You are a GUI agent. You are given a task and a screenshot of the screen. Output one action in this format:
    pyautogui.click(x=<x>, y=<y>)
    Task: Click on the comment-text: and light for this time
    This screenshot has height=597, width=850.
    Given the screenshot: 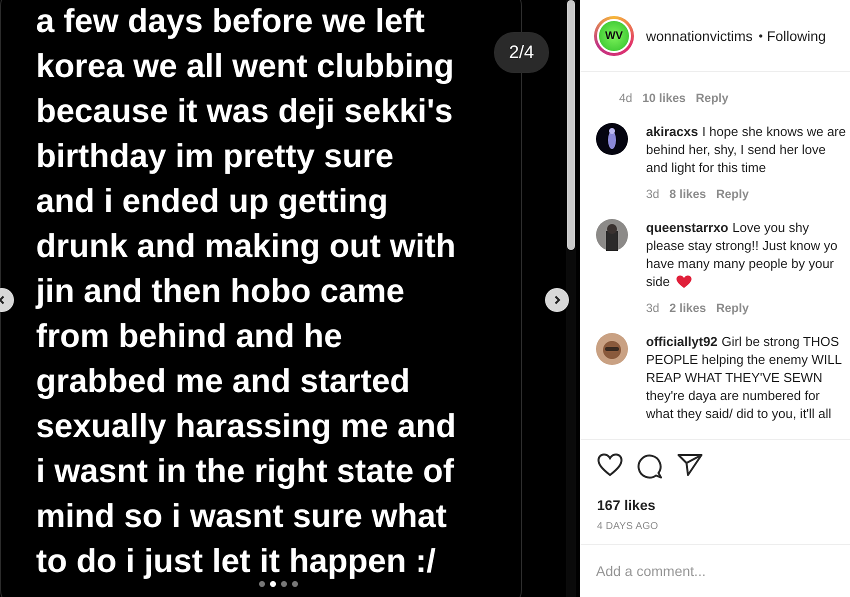 What is the action you would take?
    pyautogui.click(x=706, y=168)
    